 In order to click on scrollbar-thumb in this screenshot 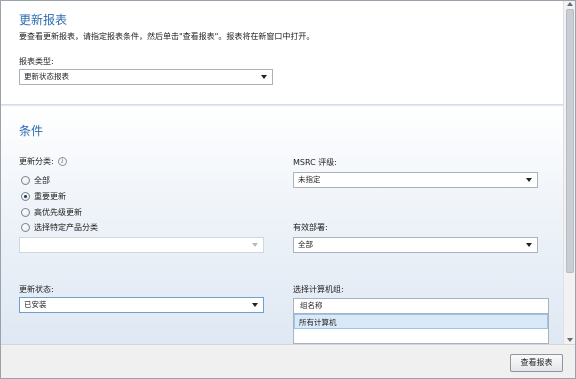, I will do `click(570, 141)`.